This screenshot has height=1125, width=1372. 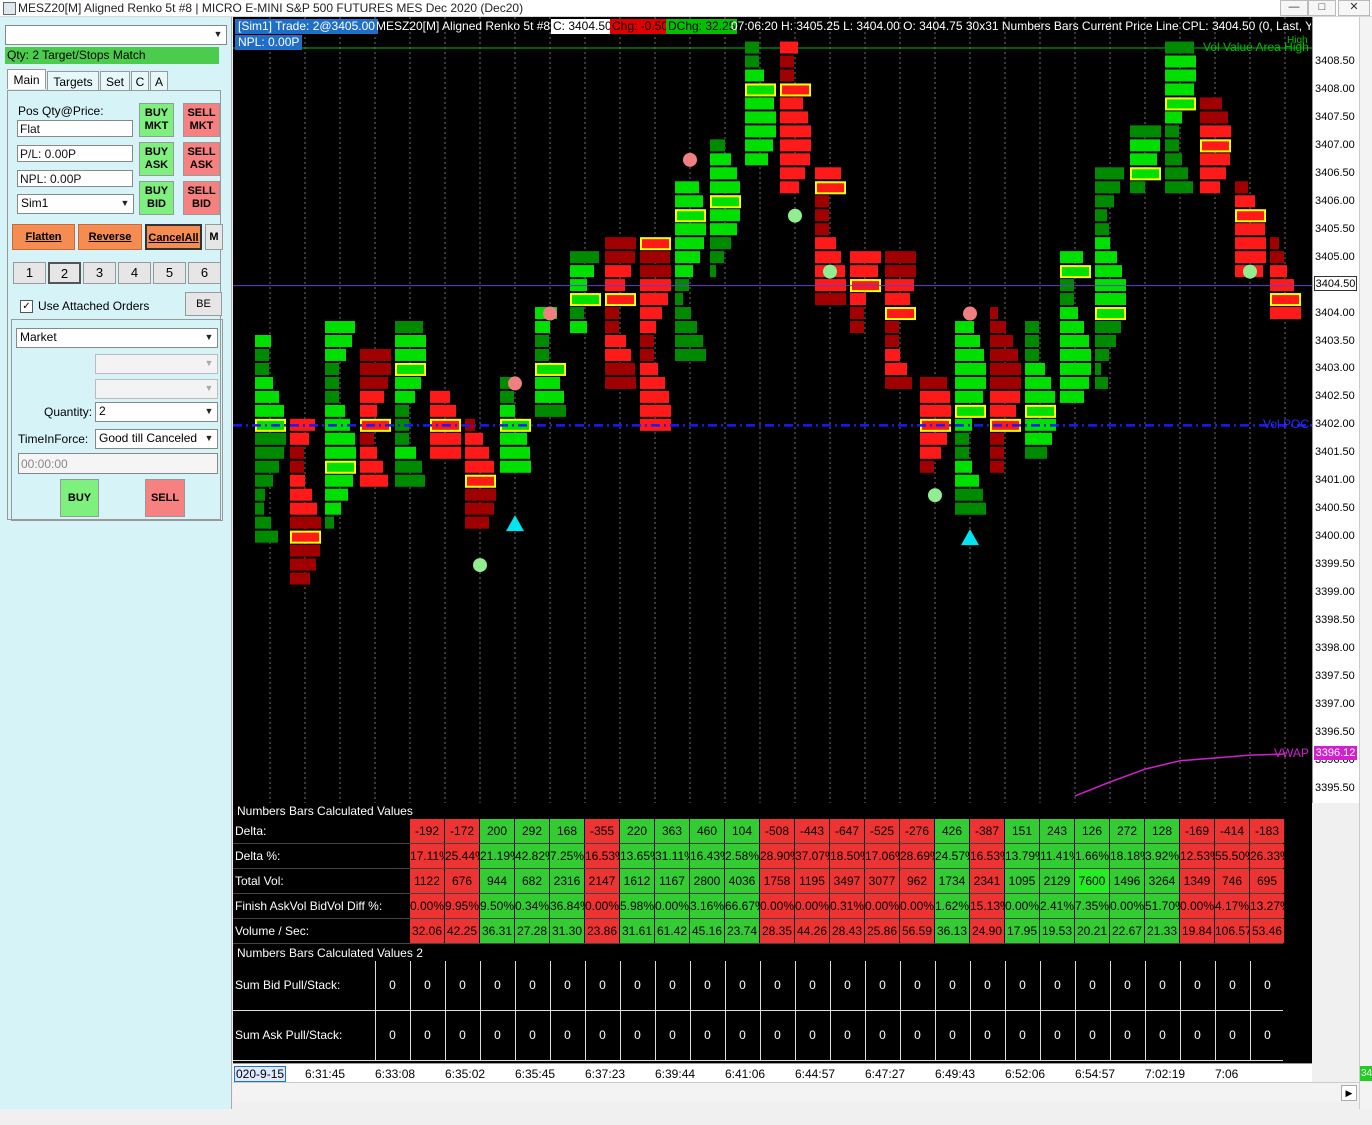 What do you see at coordinates (462, 856) in the screenshot?
I see `table-cell: 25.44%` at bounding box center [462, 856].